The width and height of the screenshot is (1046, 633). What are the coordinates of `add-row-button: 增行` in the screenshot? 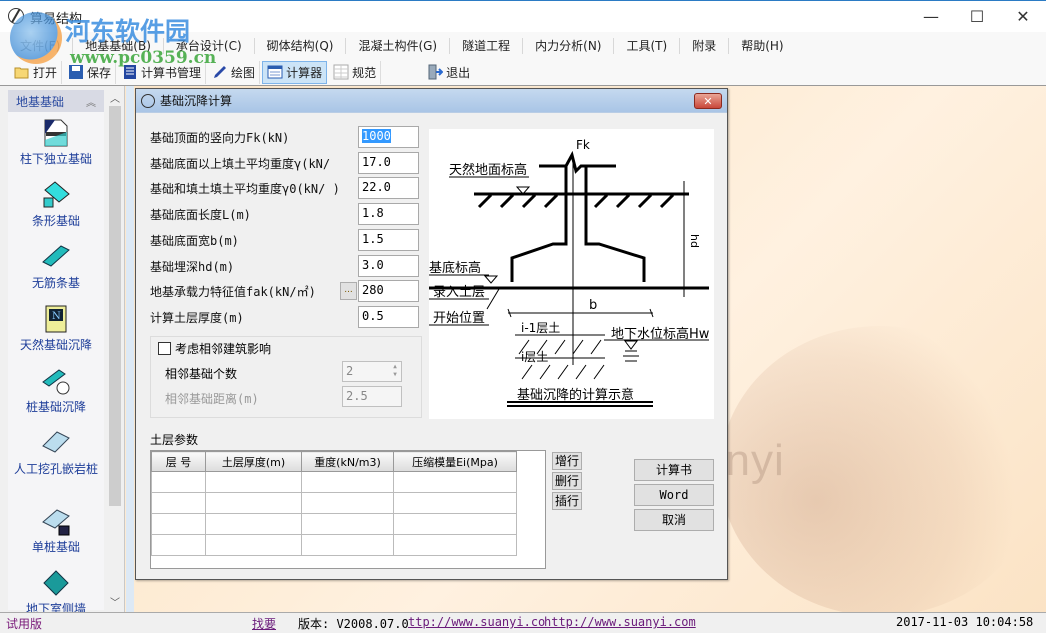 It's located at (567, 461).